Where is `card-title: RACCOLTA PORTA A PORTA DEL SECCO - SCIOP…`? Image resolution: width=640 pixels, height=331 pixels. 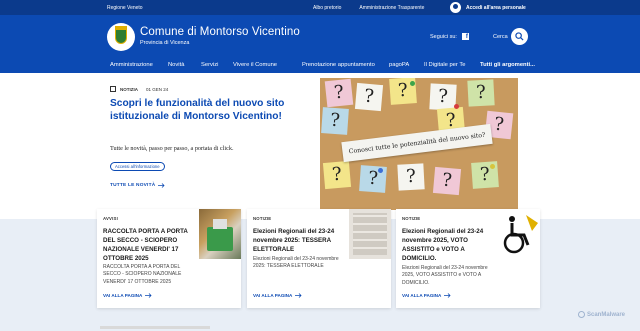
card-title: RACCOLTA PORTA A PORTA DEL SECCO - SCIOP… is located at coordinates (149, 245).